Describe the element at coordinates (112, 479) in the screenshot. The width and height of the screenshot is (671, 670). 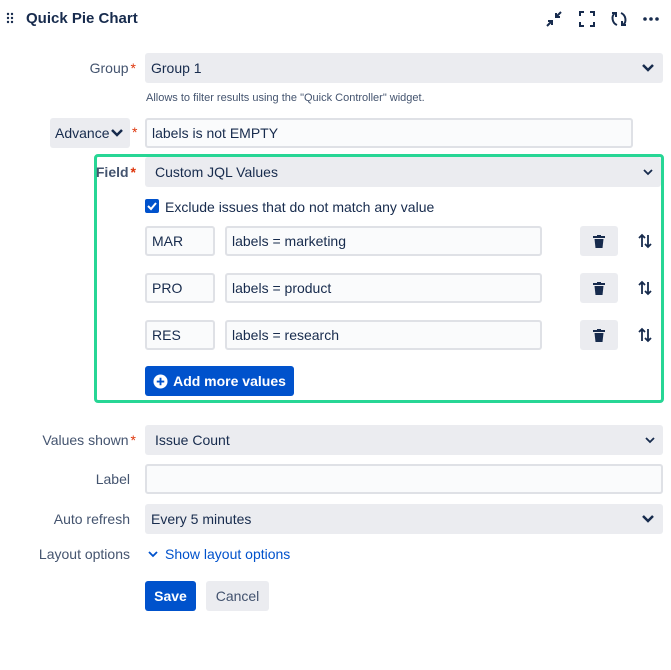
I see `label-field-label: Label` at that location.